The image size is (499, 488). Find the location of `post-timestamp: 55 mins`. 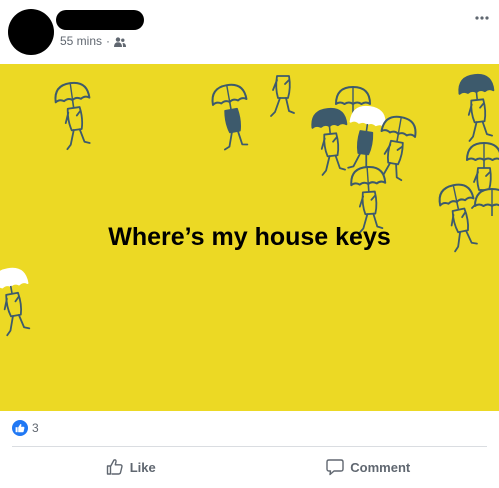

post-timestamp: 55 mins is located at coordinates (81, 41).